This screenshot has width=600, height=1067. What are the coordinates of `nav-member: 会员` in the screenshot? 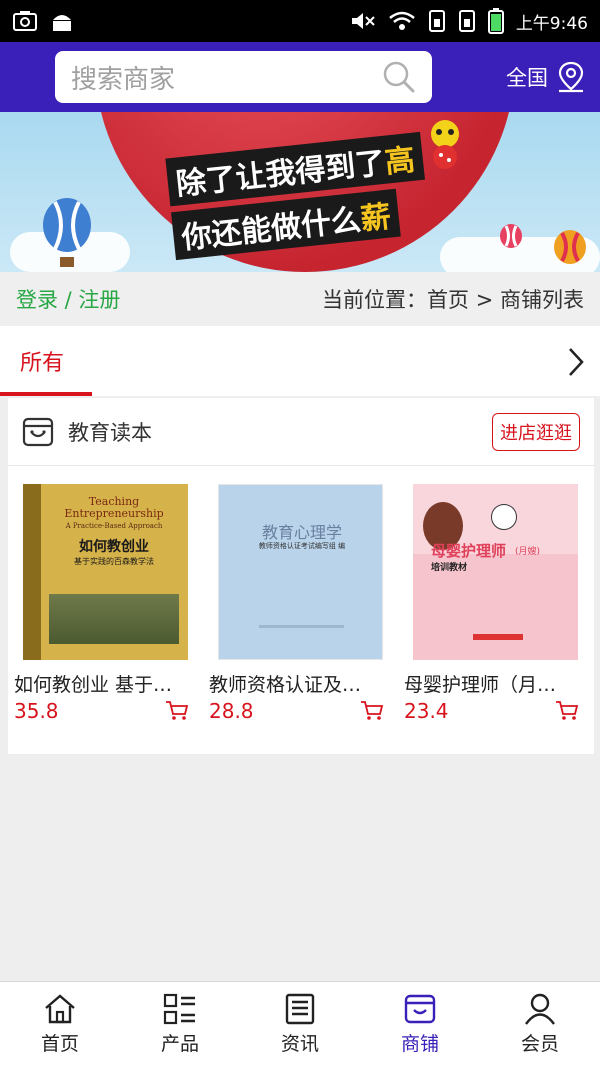 It's located at (540, 1024).